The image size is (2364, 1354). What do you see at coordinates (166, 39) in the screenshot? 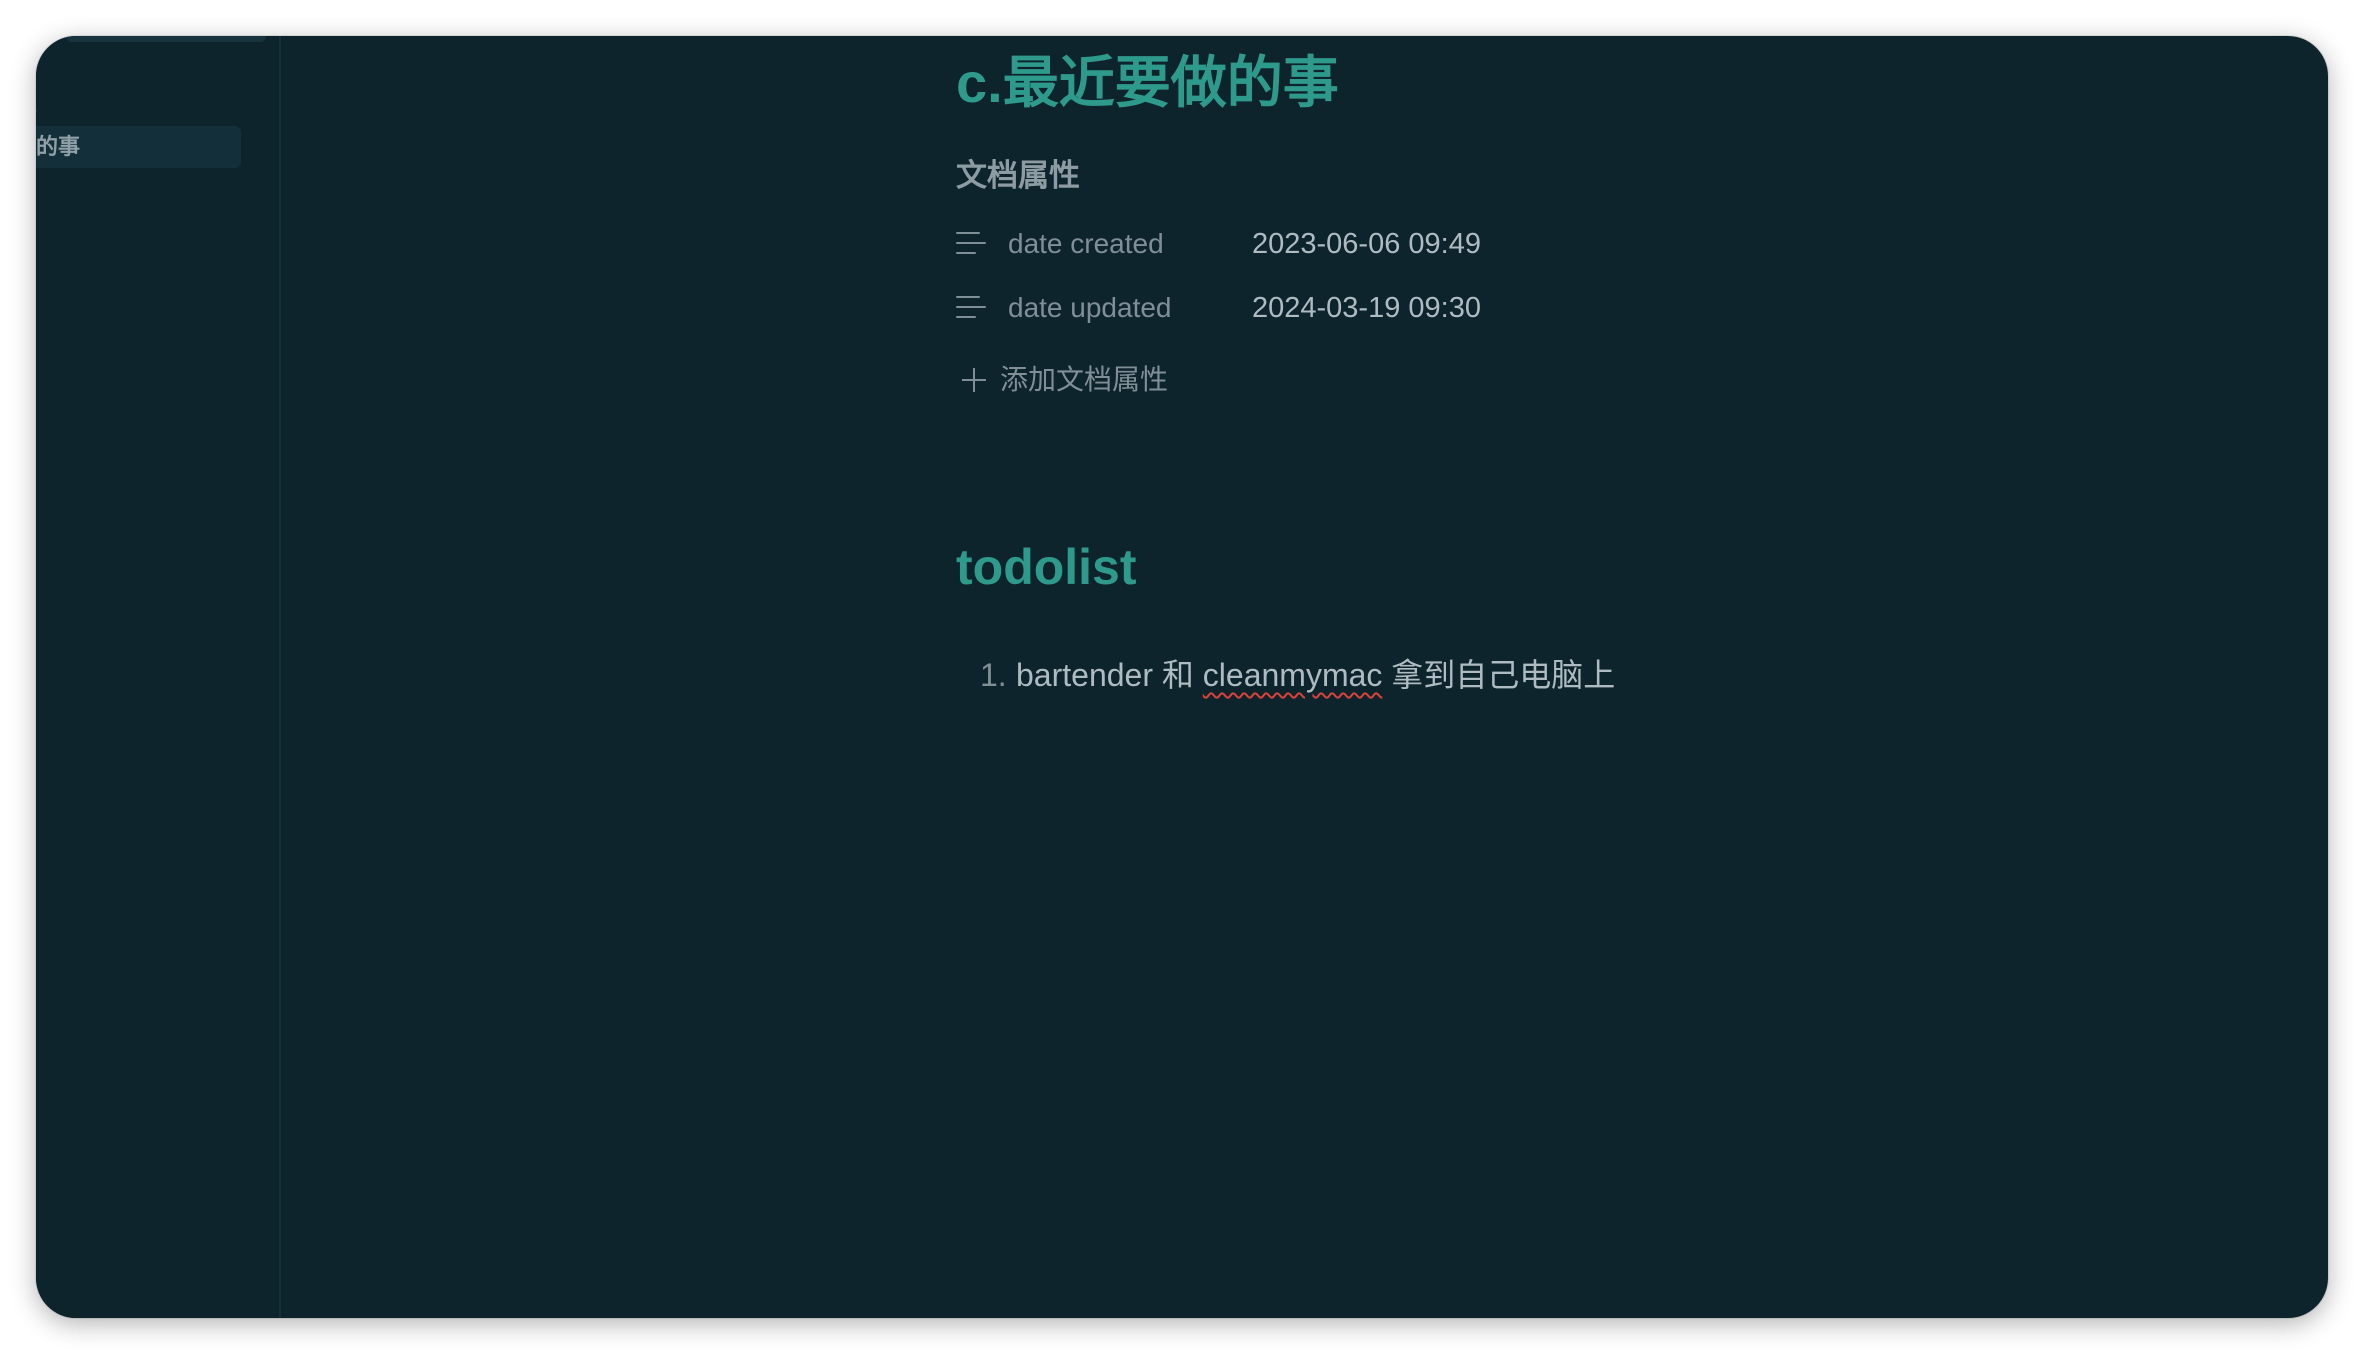
I see `sidebar-scroll-indicator` at bounding box center [166, 39].